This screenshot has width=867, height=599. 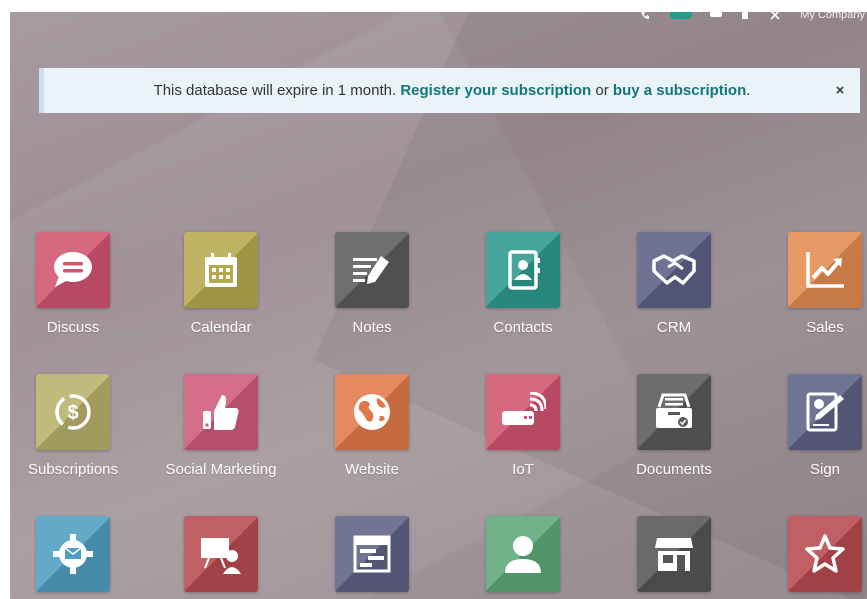 I want to click on app-sales: Sales, so click(x=811, y=284).